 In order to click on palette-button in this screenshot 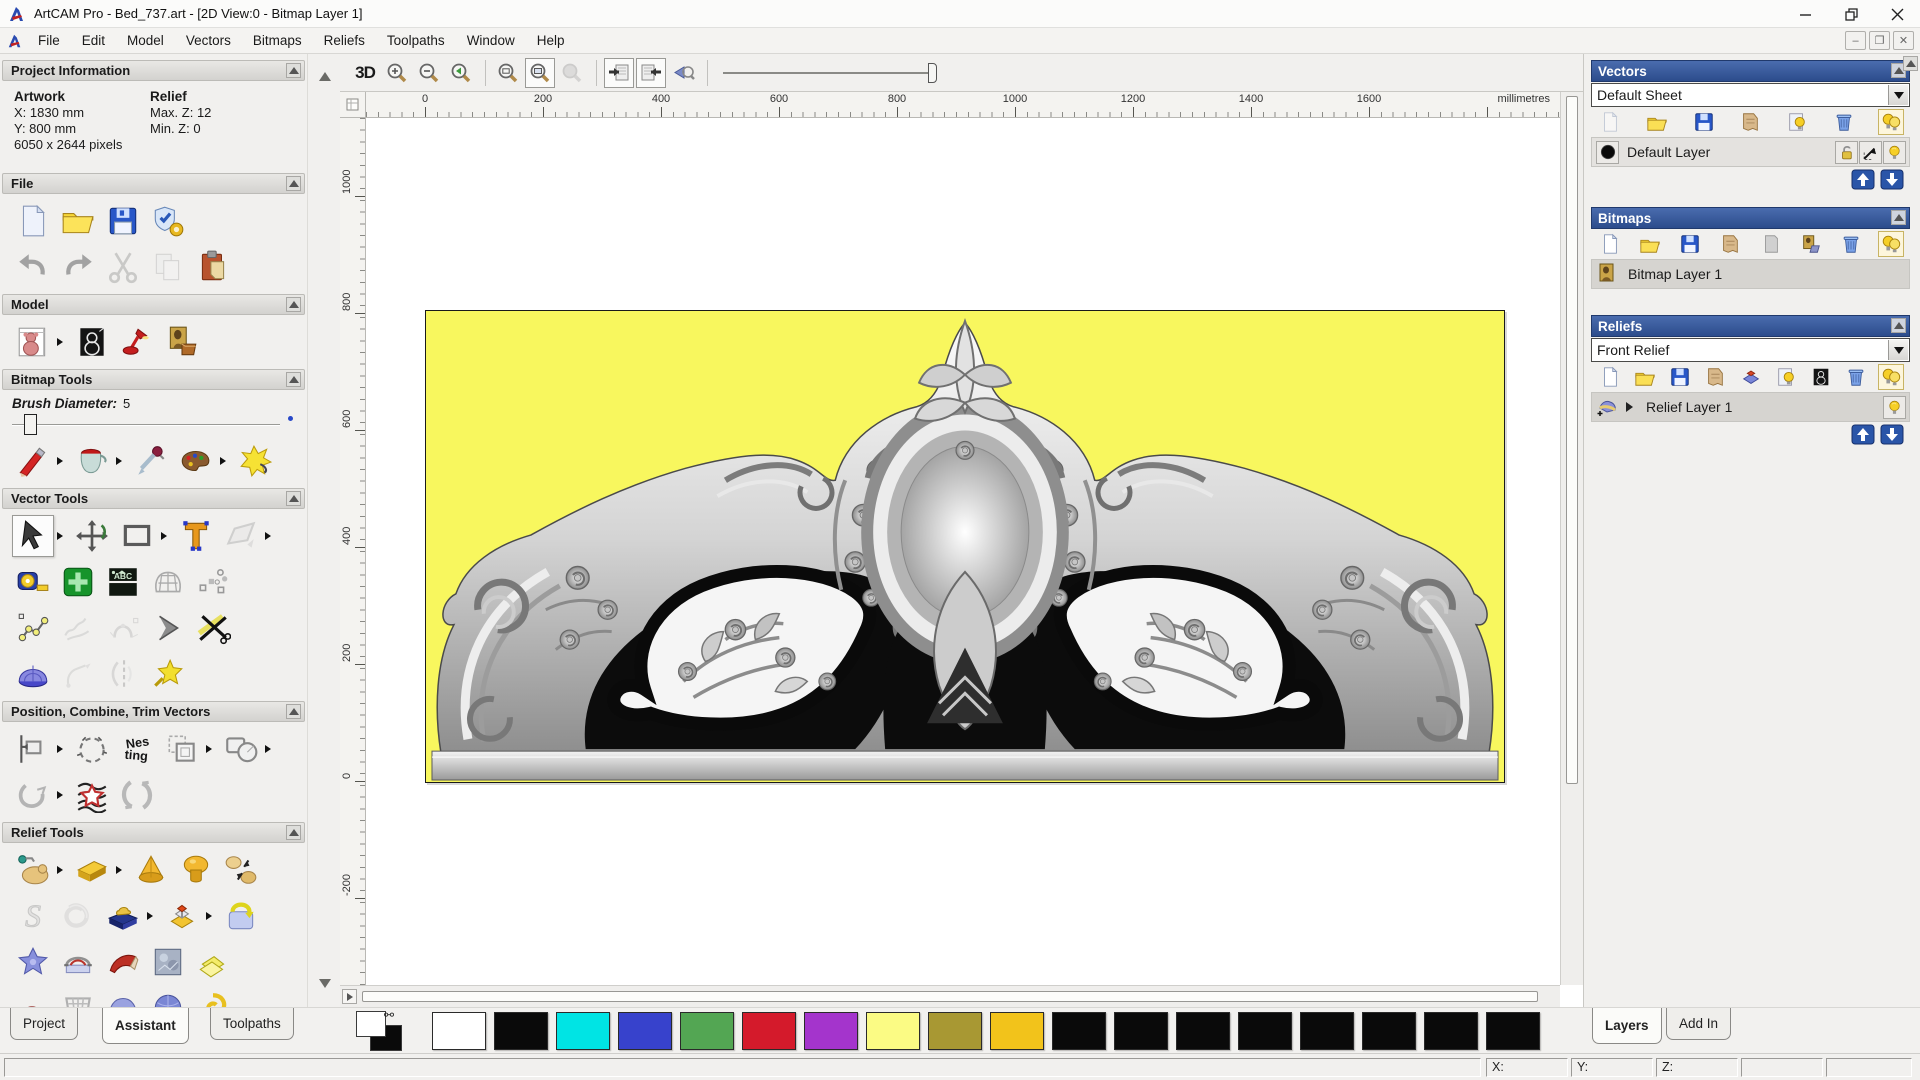, I will do `click(196, 461)`.